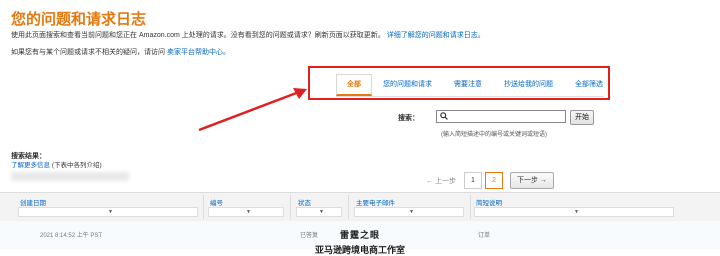 The height and width of the screenshot is (256, 720). What do you see at coordinates (375, 202) in the screenshot?
I see `col-email: 主要电子邮件` at bounding box center [375, 202].